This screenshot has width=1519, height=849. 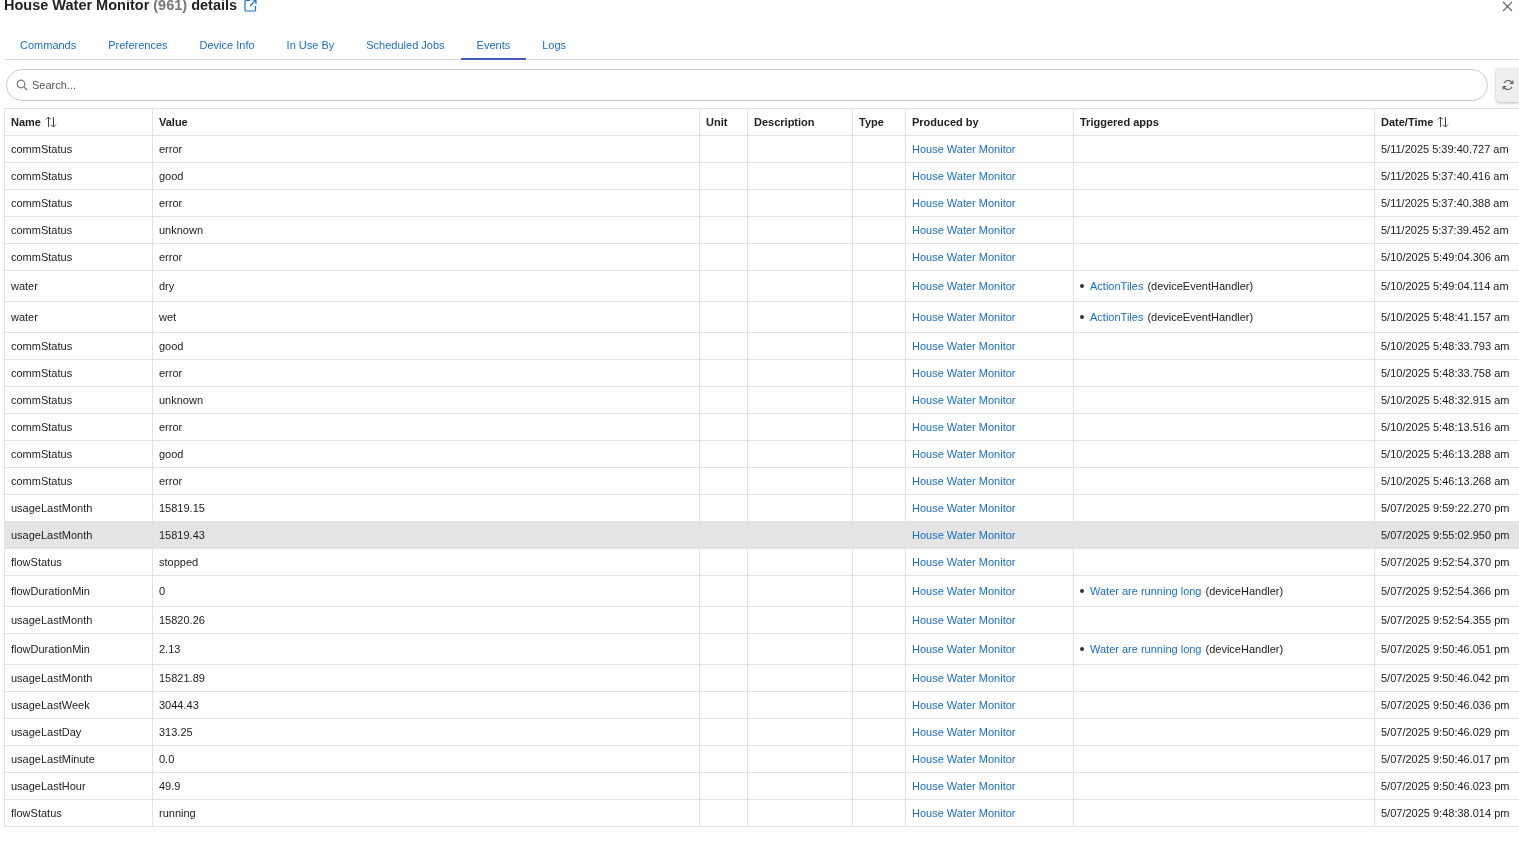 I want to click on table-cell: 5/07/2025 9:55:02.950 pm, so click(x=1446, y=535).